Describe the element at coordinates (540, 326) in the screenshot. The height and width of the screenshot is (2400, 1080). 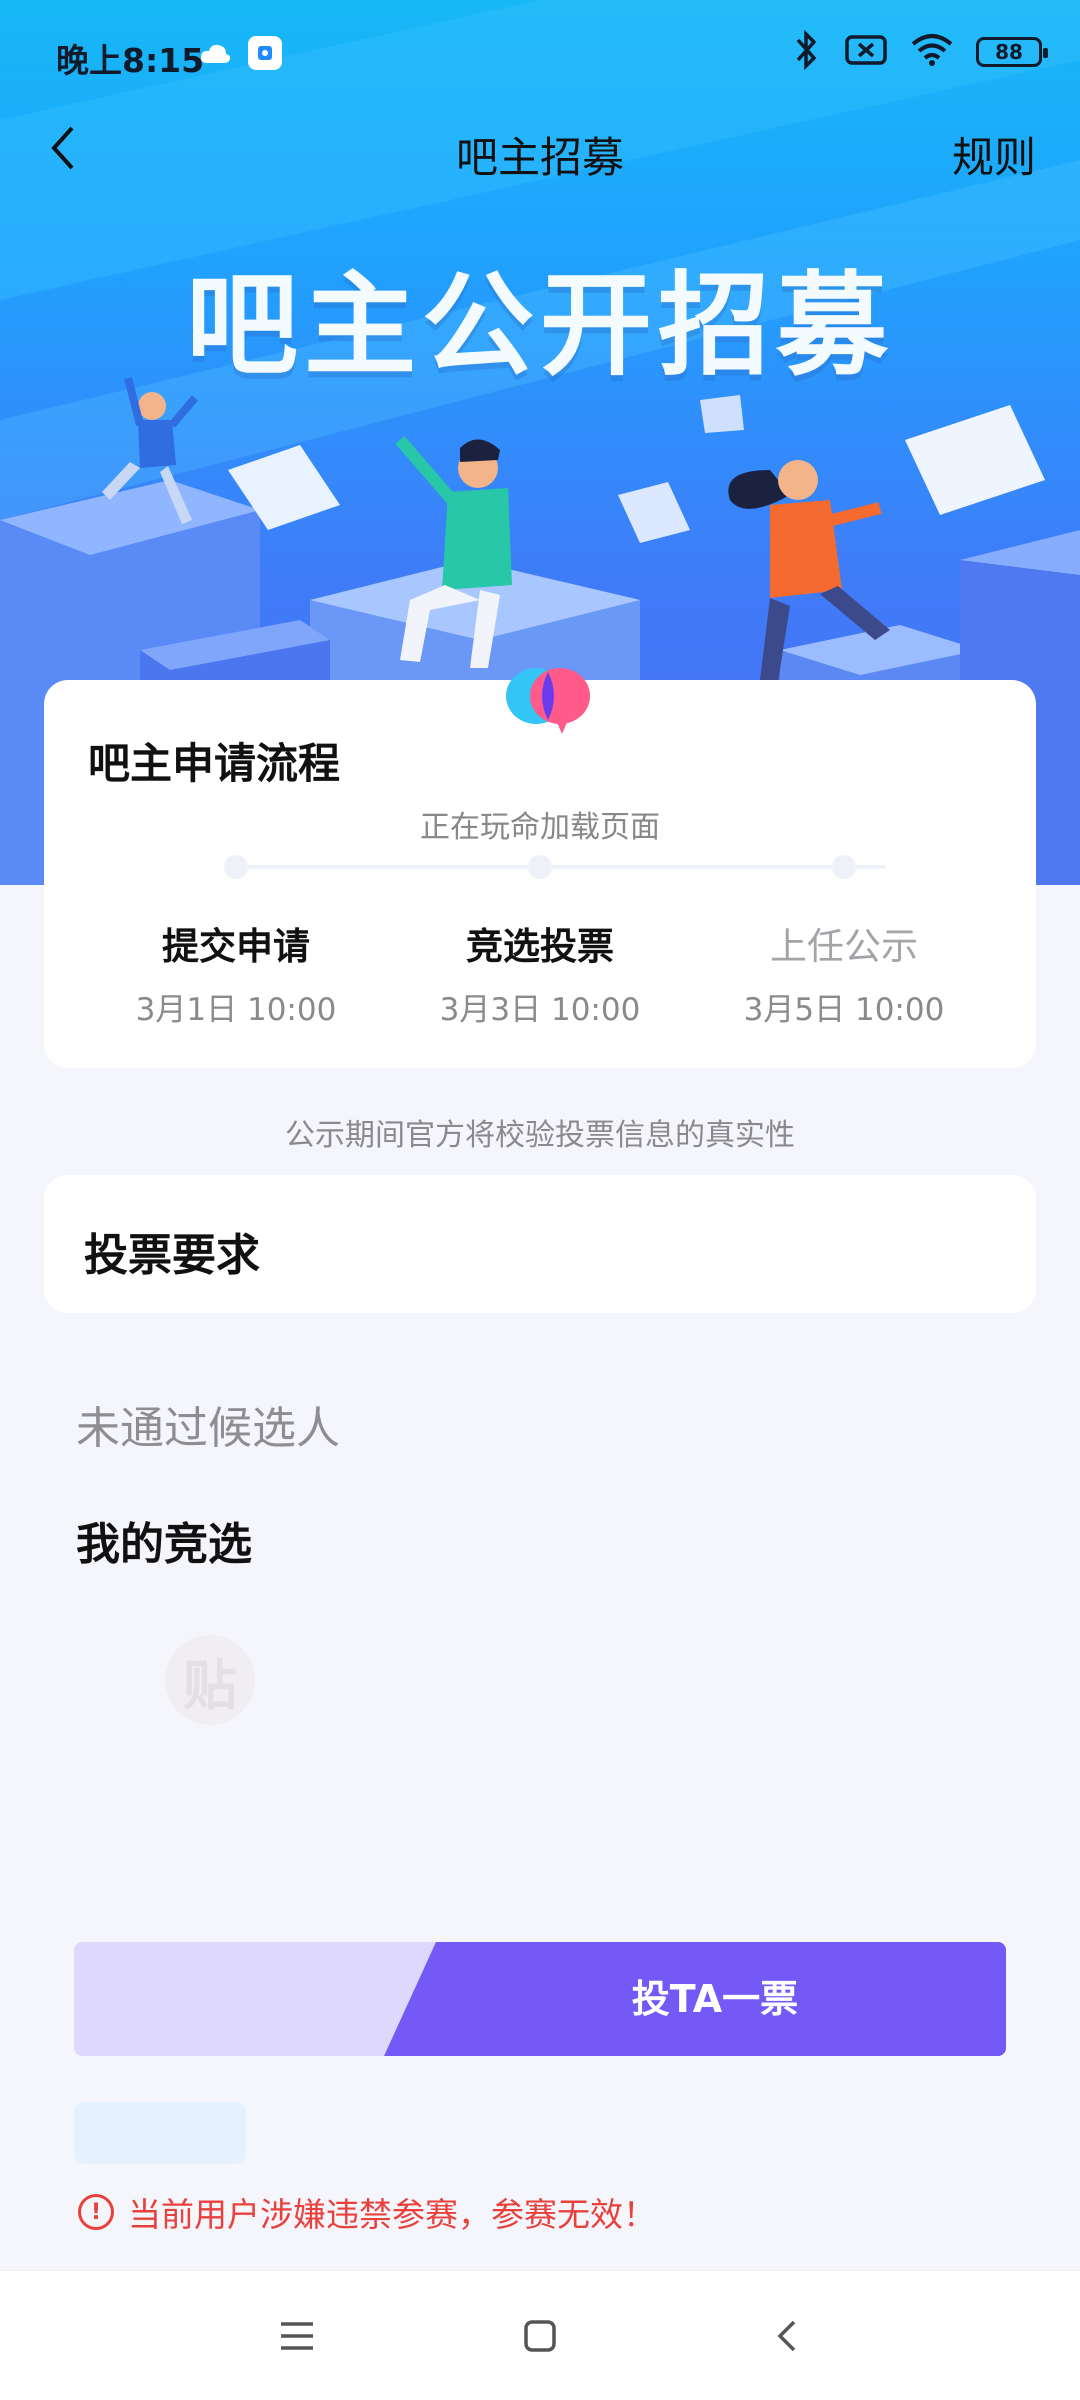
I see `banner-title: 吧主公开招募` at that location.